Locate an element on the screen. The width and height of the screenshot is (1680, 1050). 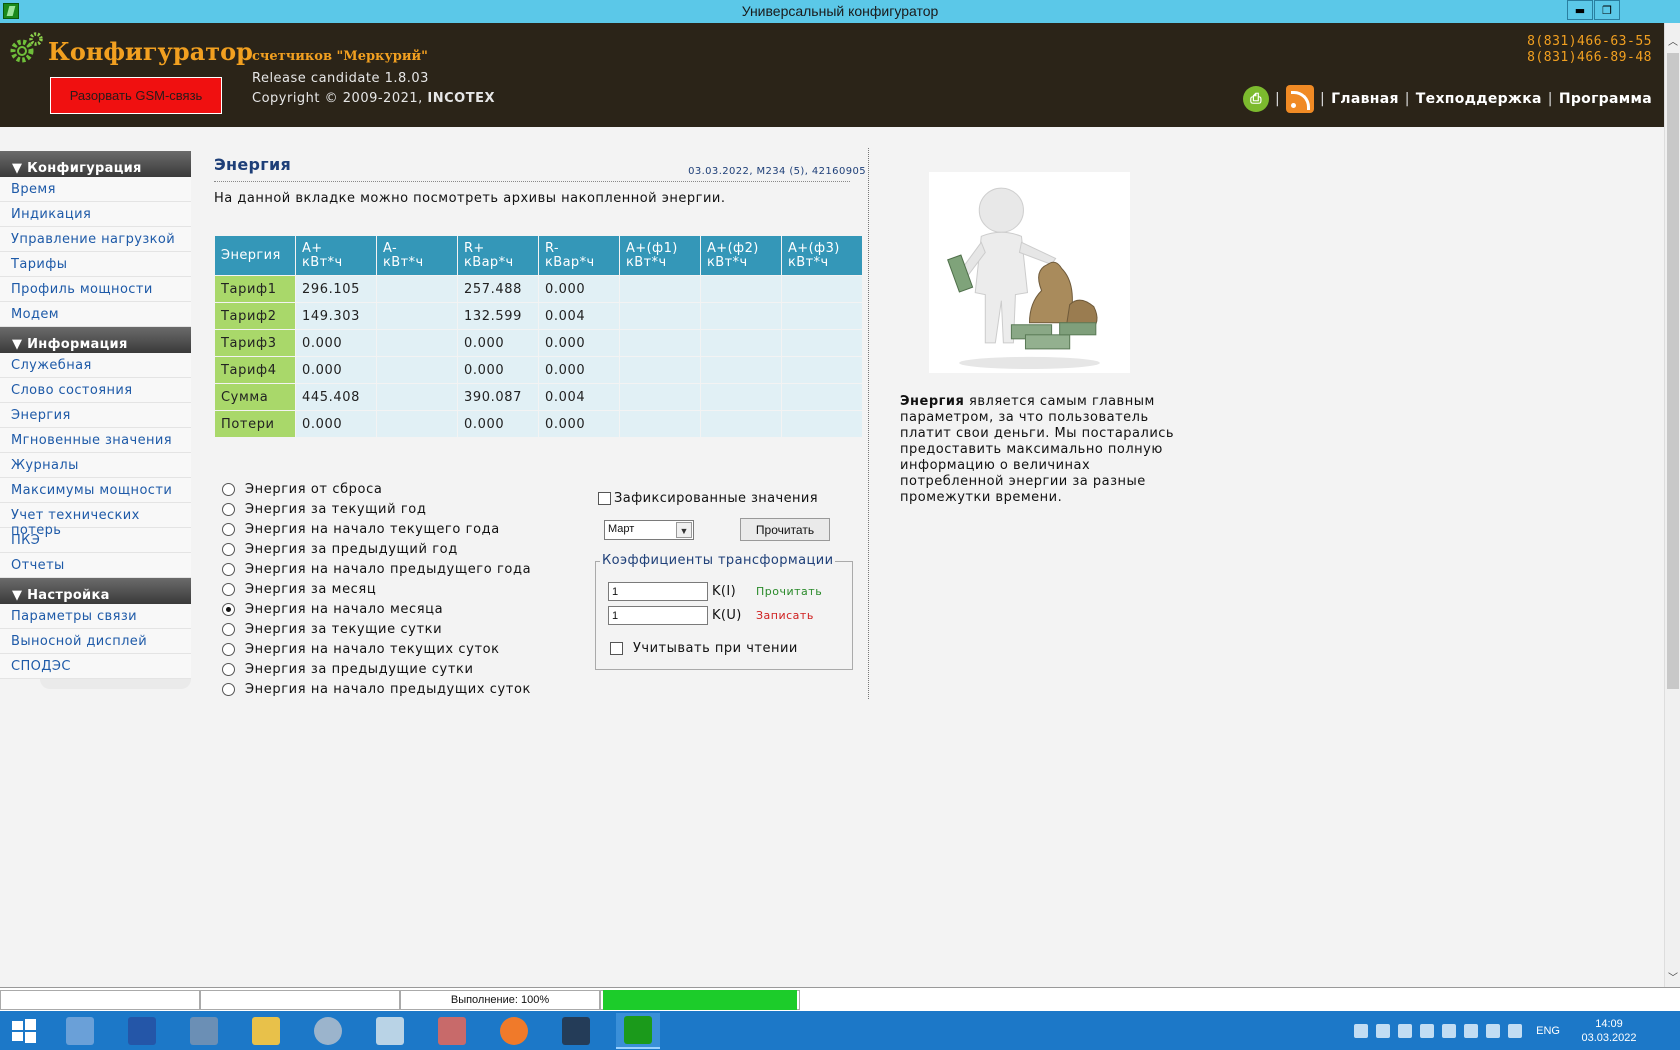
energy-mode-option: Энергия на начало месяца is located at coordinates (376, 609).